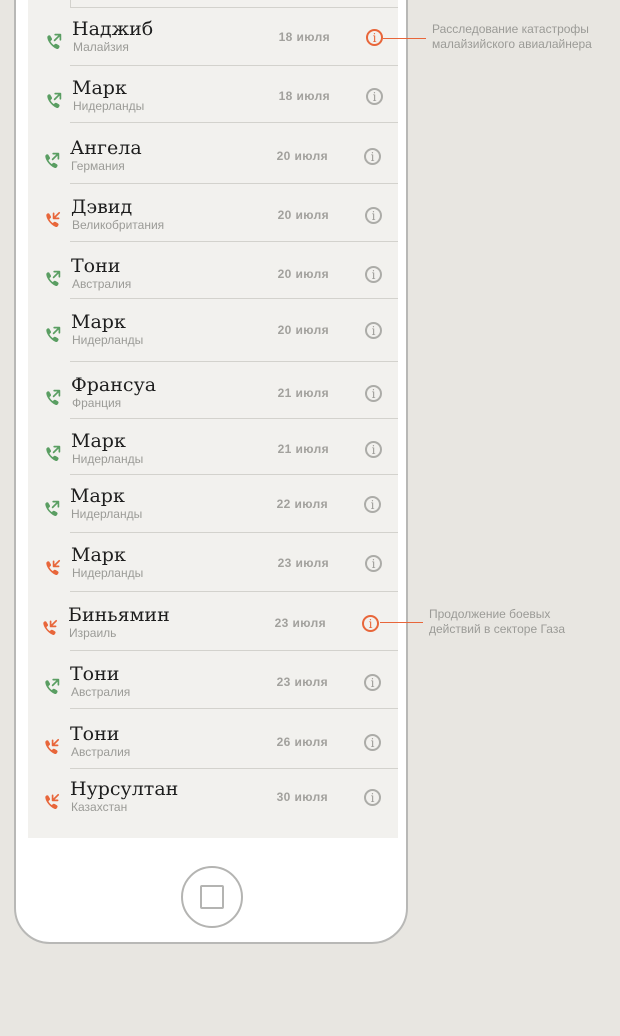 Image resolution: width=620 pixels, height=1036 pixels. What do you see at coordinates (213, 270) in the screenshot?
I see `list-item: Тони Австралия 20 июля i` at bounding box center [213, 270].